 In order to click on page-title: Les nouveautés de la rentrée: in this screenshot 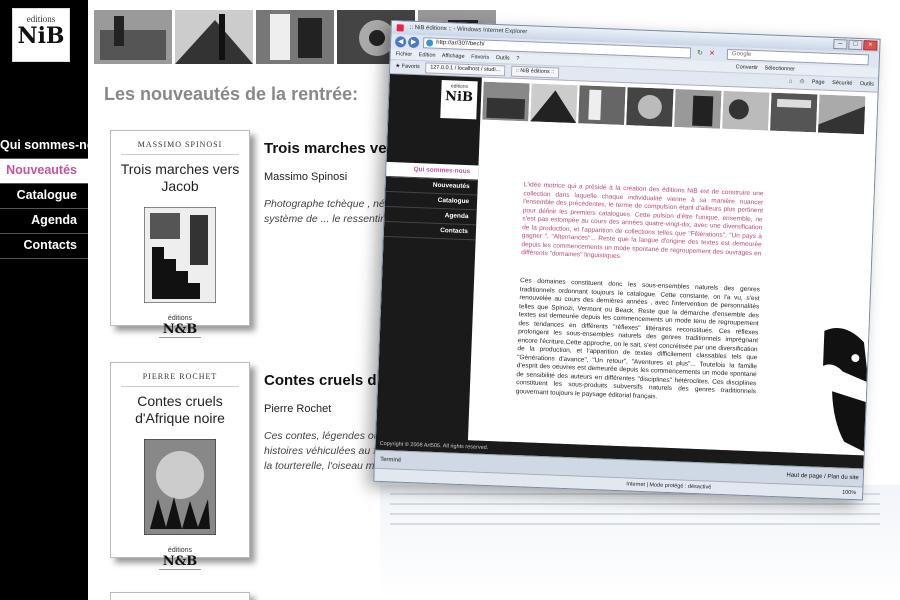, I will do `click(231, 94)`.